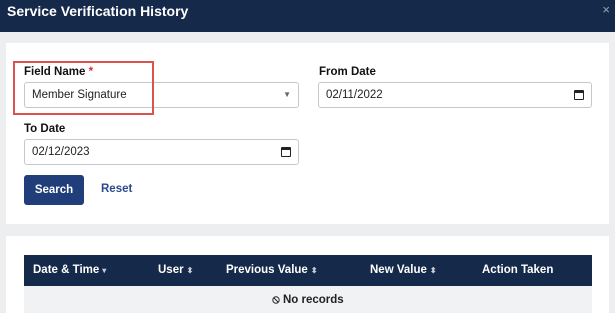  What do you see at coordinates (606, 9) in the screenshot?
I see `close-icon: ×` at bounding box center [606, 9].